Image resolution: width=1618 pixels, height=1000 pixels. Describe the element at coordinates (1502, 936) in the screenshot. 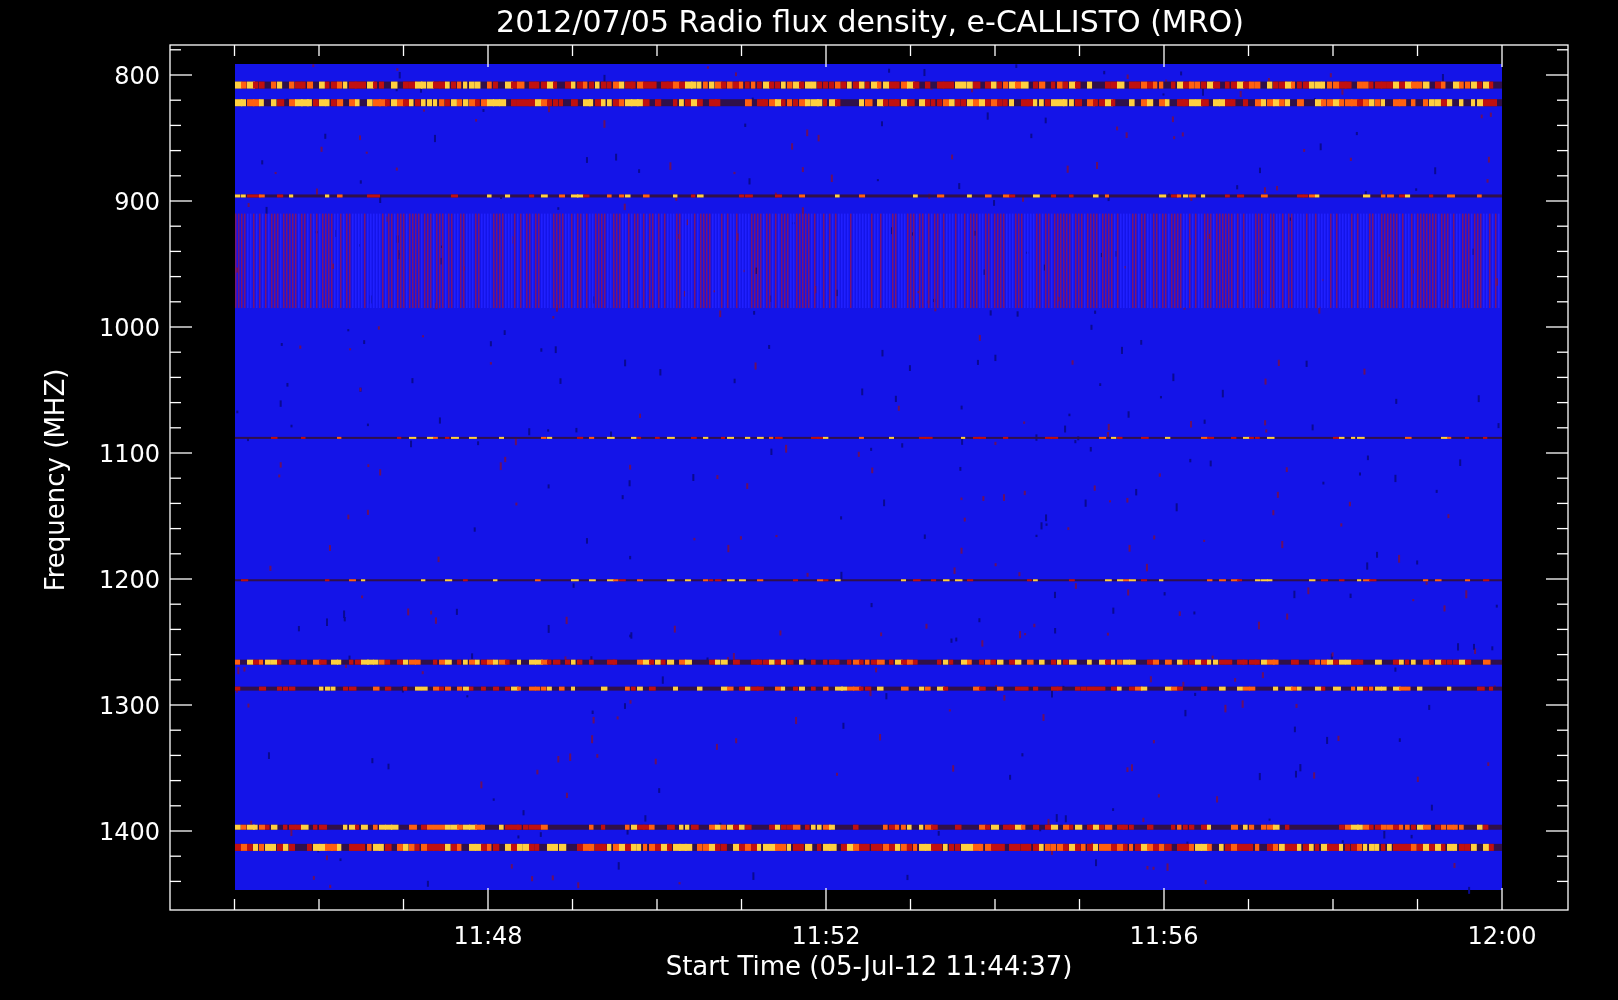

I see `x-tick-label: 12:00` at that location.